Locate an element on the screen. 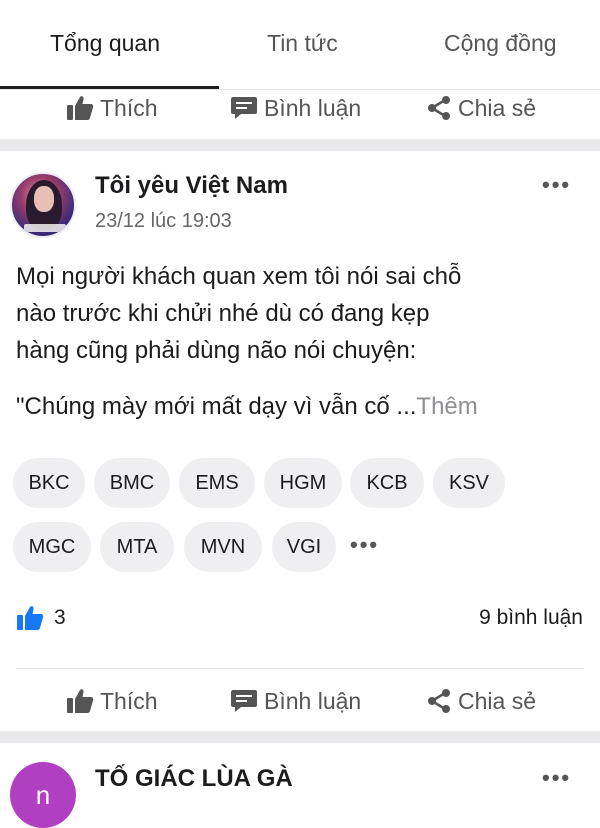 The image size is (600, 828). stock-tag-chip: BMC is located at coordinates (132, 483).